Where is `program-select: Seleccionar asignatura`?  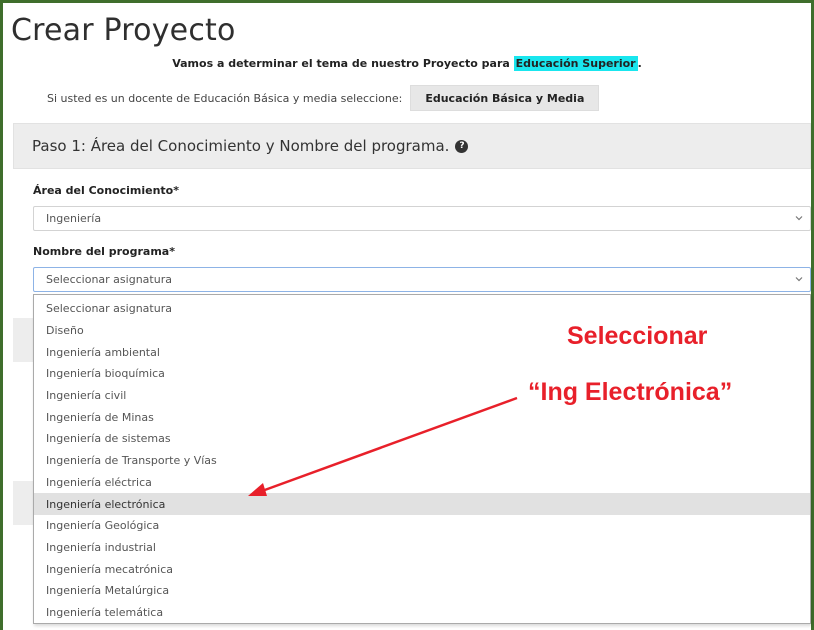 program-select: Seleccionar asignatura is located at coordinates (422, 279).